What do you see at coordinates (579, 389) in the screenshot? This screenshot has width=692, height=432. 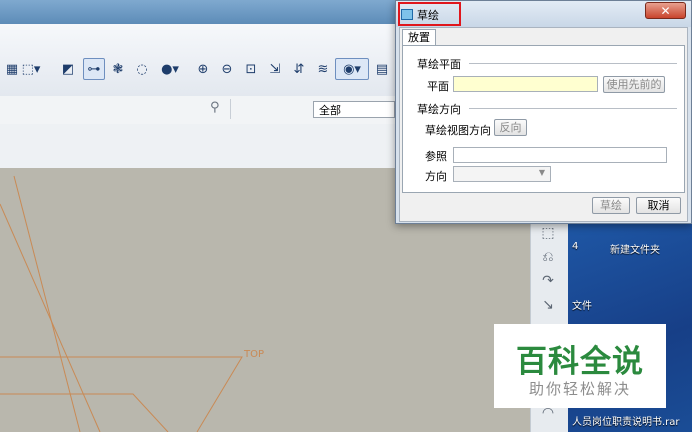 I see `watermark-subtitle: 助你轻松解决` at bounding box center [579, 389].